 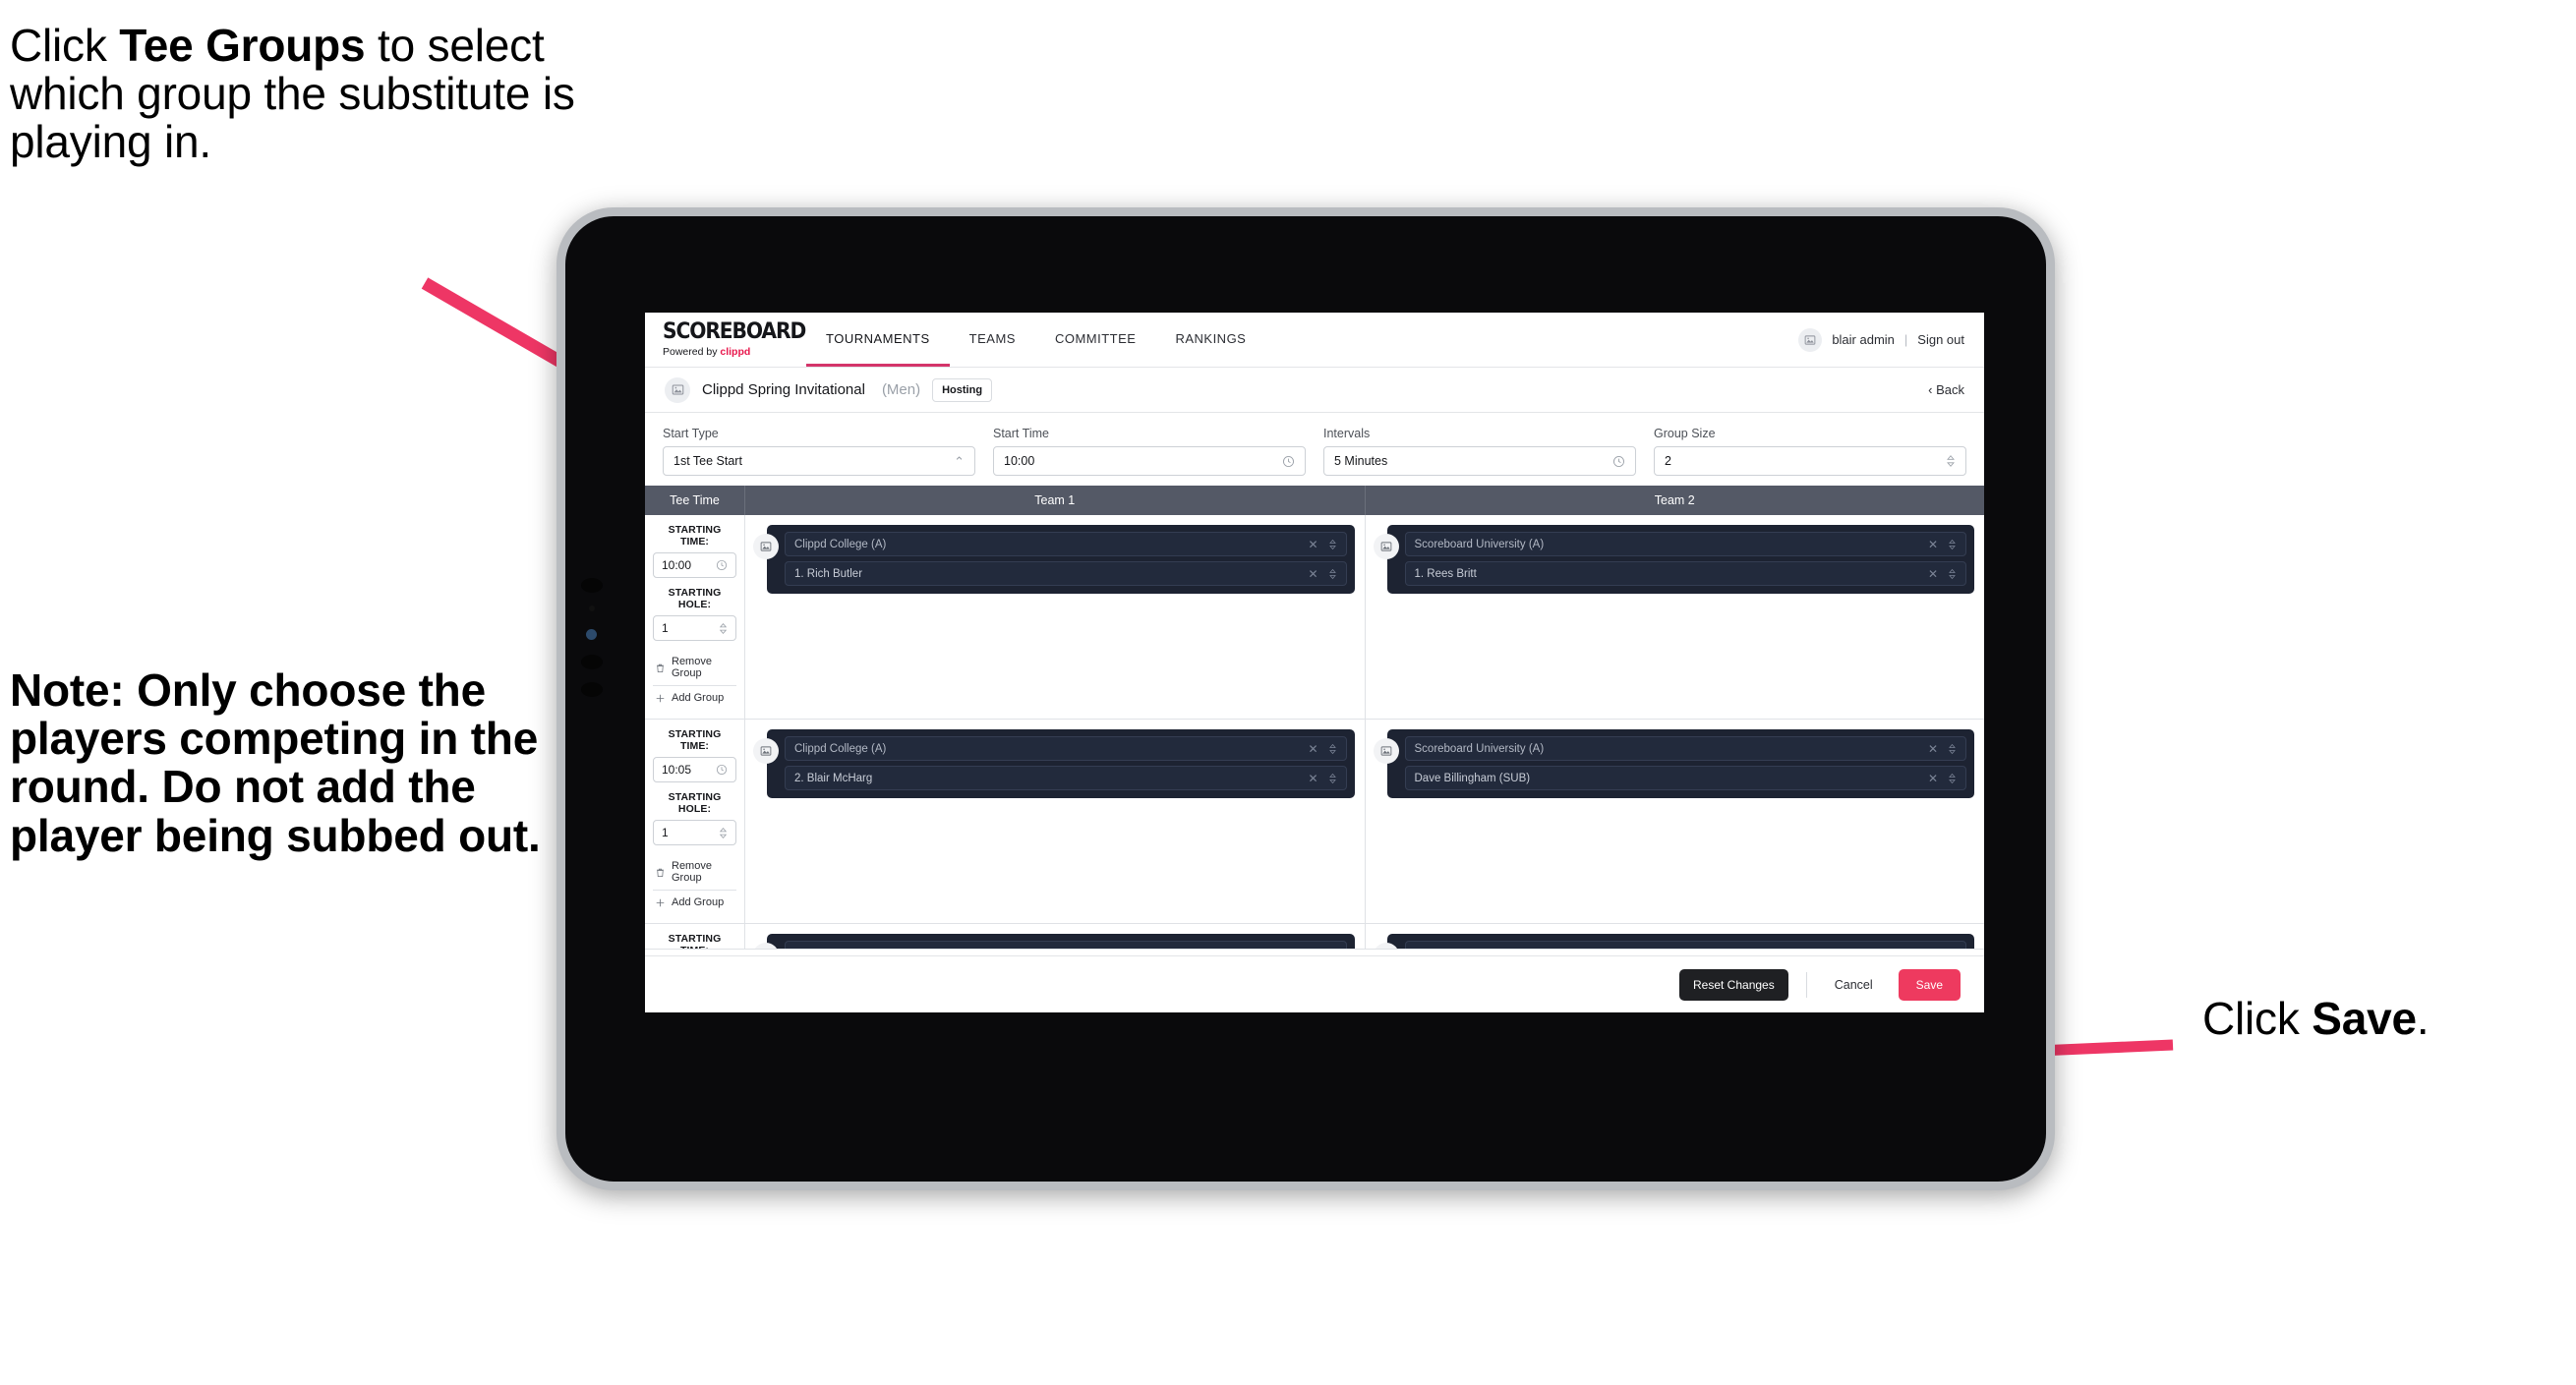 What do you see at coordinates (878, 340) in the screenshot?
I see `tab-tournaments: TOURNAMENTS` at bounding box center [878, 340].